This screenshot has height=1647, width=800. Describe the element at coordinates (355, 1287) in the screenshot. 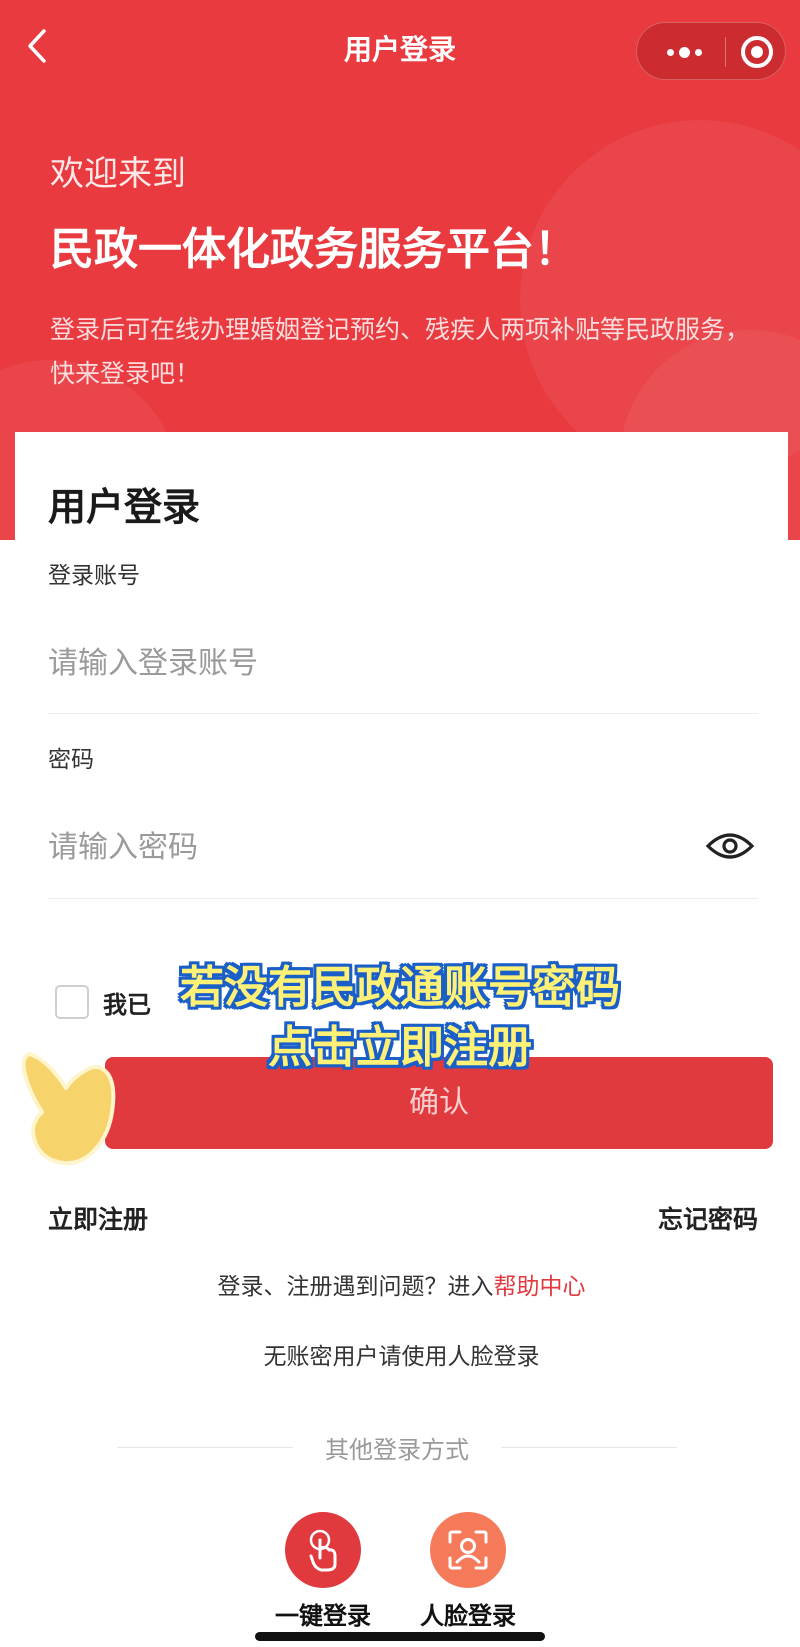

I see `help-prefix: 登录、注册遇到问题？进入` at that location.